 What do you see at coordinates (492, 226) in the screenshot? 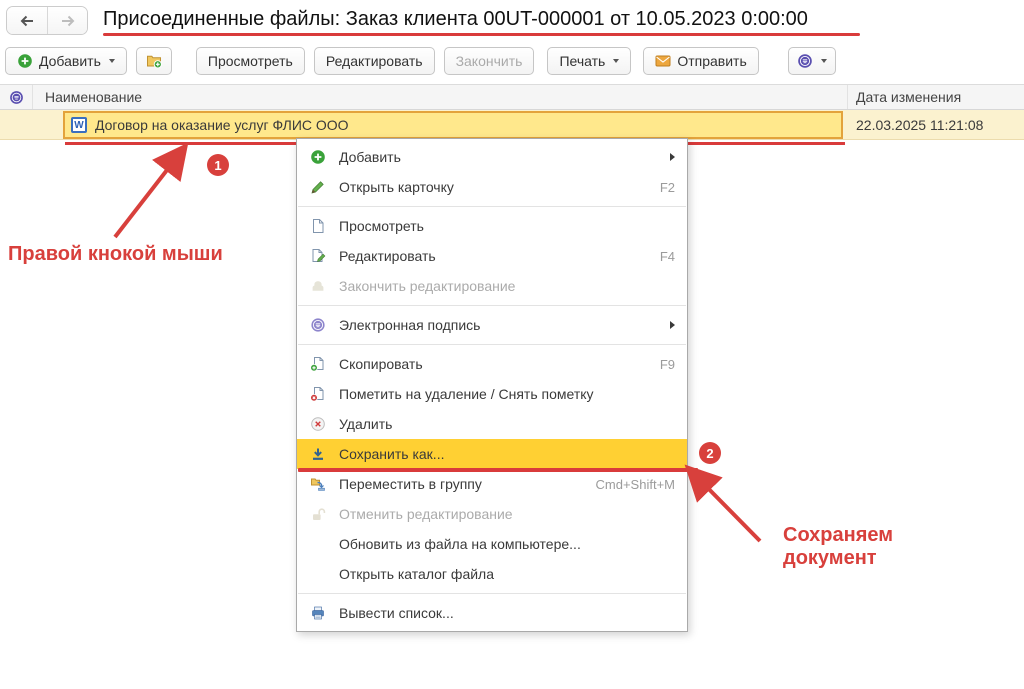
I see `menu-item-view: Просмотреть` at bounding box center [492, 226].